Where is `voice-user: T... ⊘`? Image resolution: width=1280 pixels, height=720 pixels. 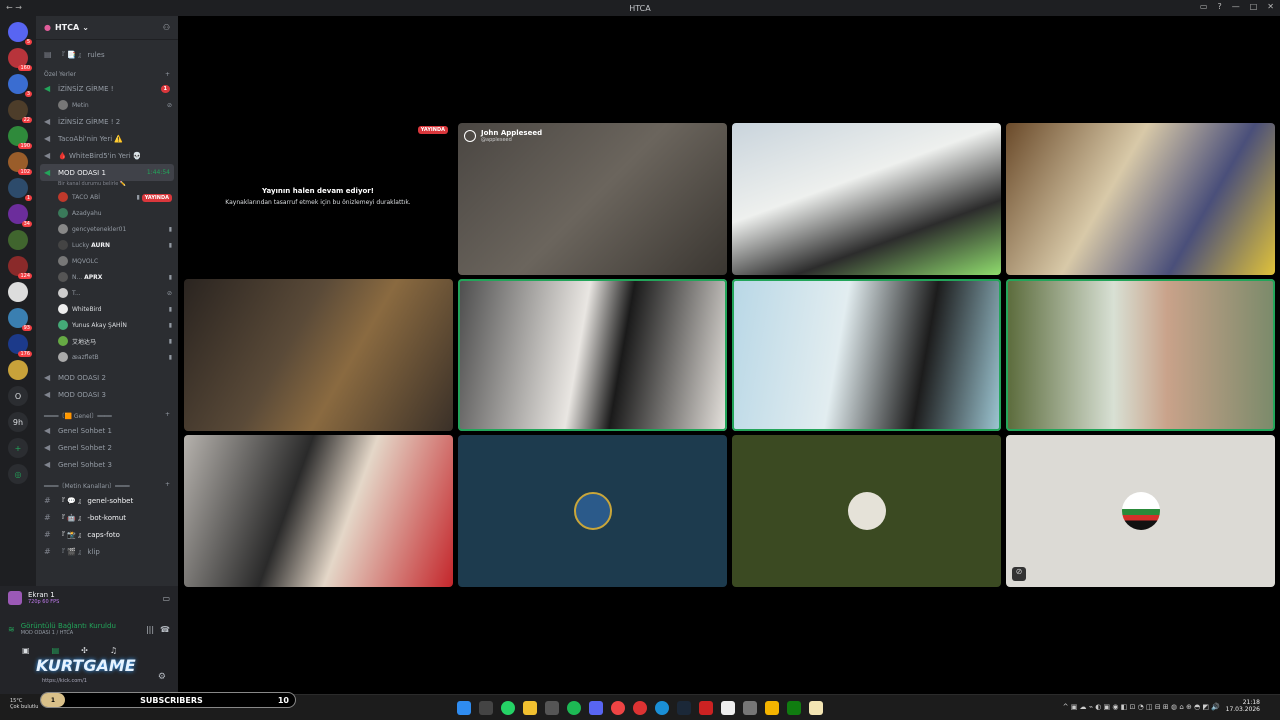
voice-user: T... ⊘ is located at coordinates (107, 293).